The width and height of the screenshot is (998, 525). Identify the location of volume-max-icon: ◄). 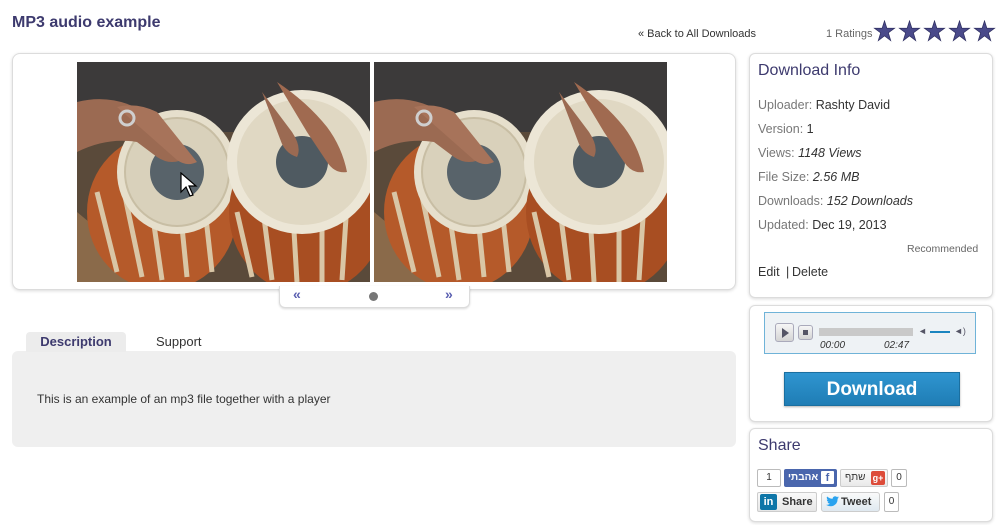
(960, 331).